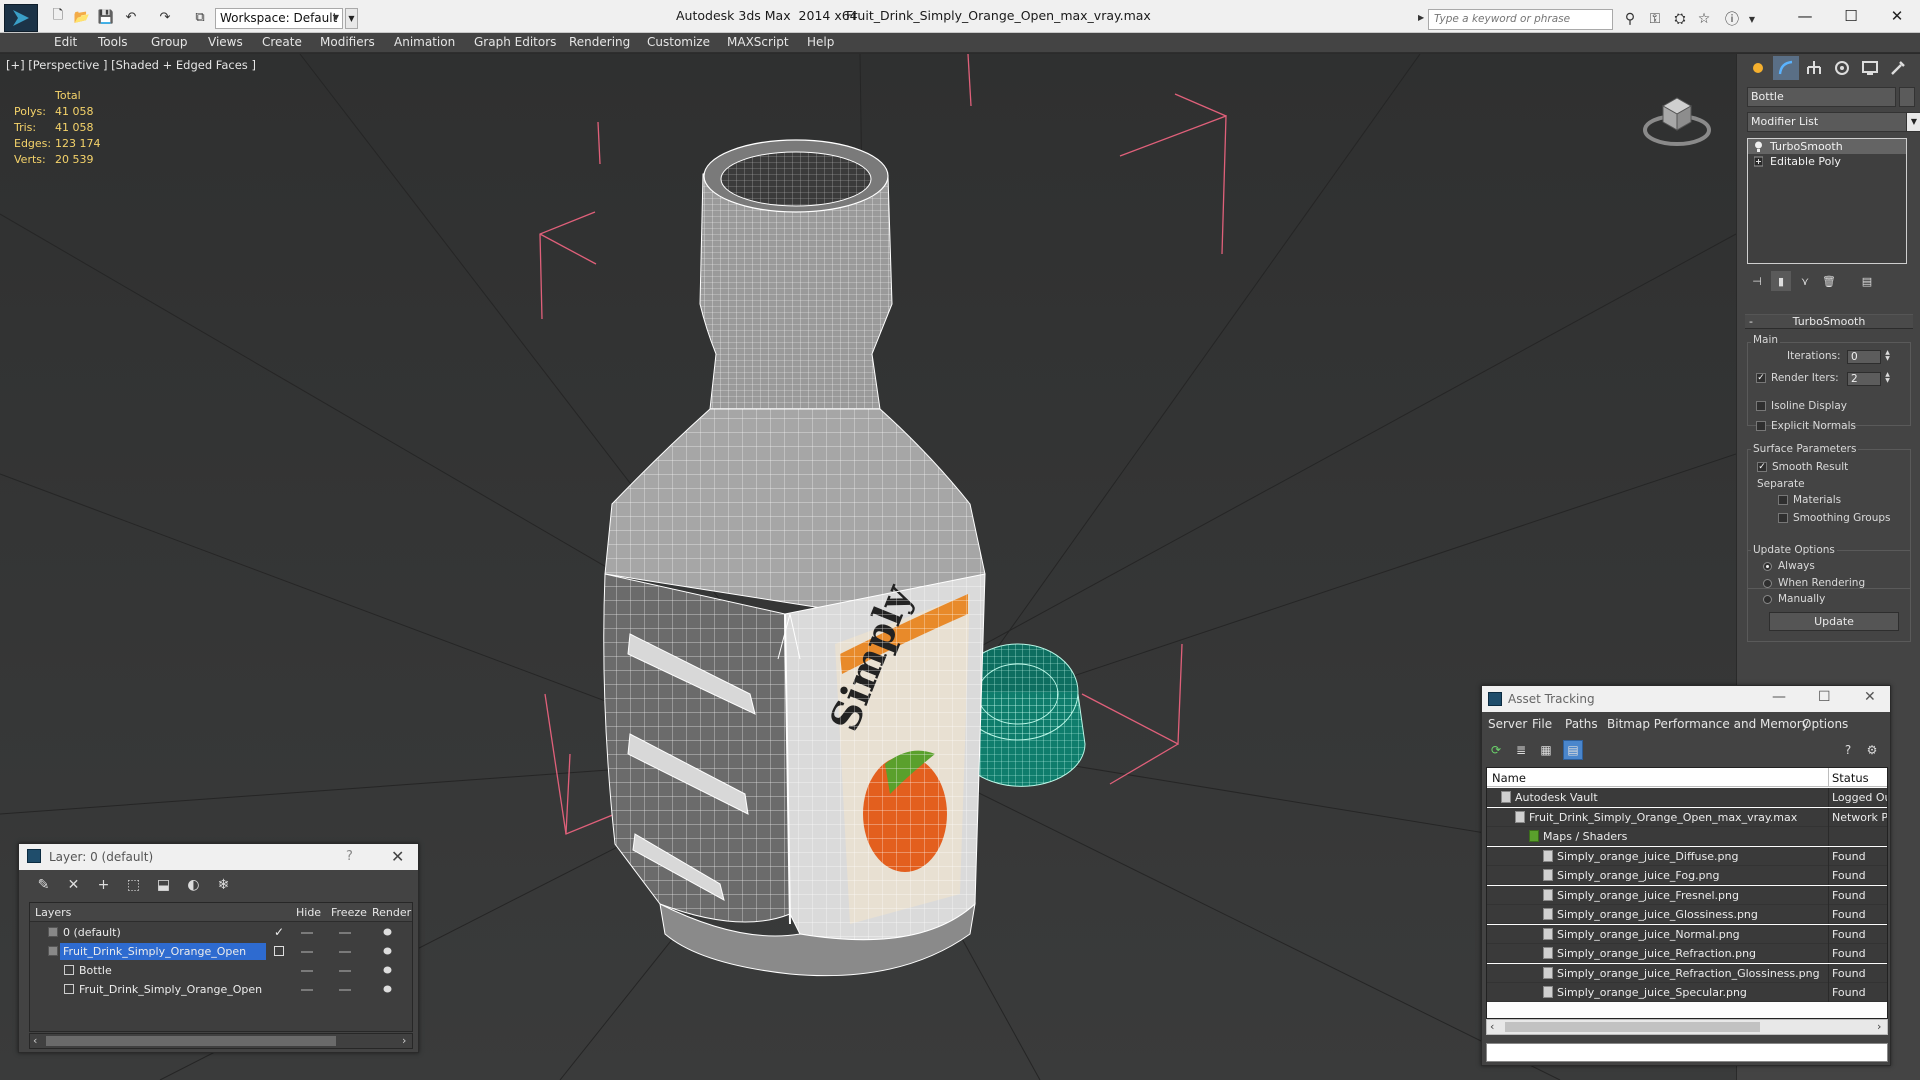 This screenshot has width=1920, height=1080. Describe the element at coordinates (1687, 934) in the screenshot. I see `asset-row: Simply_orange_juice_Normal.png Found` at that location.